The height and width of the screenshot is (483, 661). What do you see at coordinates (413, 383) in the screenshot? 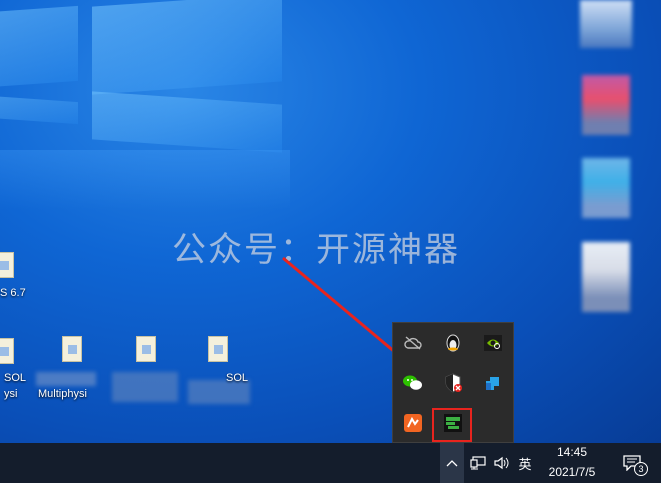
I see `wechat-icon` at bounding box center [413, 383].